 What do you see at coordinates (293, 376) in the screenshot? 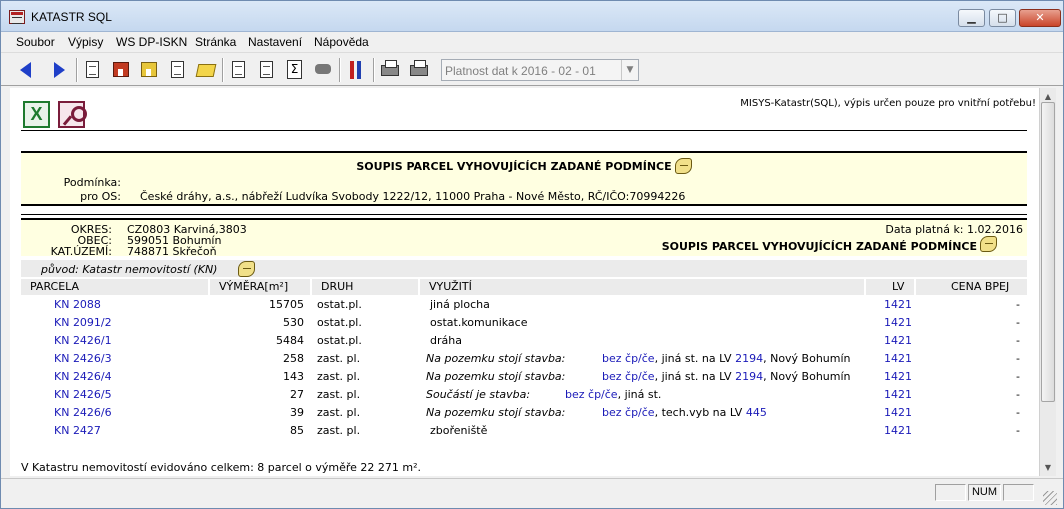
I see `area-value: 143` at bounding box center [293, 376].